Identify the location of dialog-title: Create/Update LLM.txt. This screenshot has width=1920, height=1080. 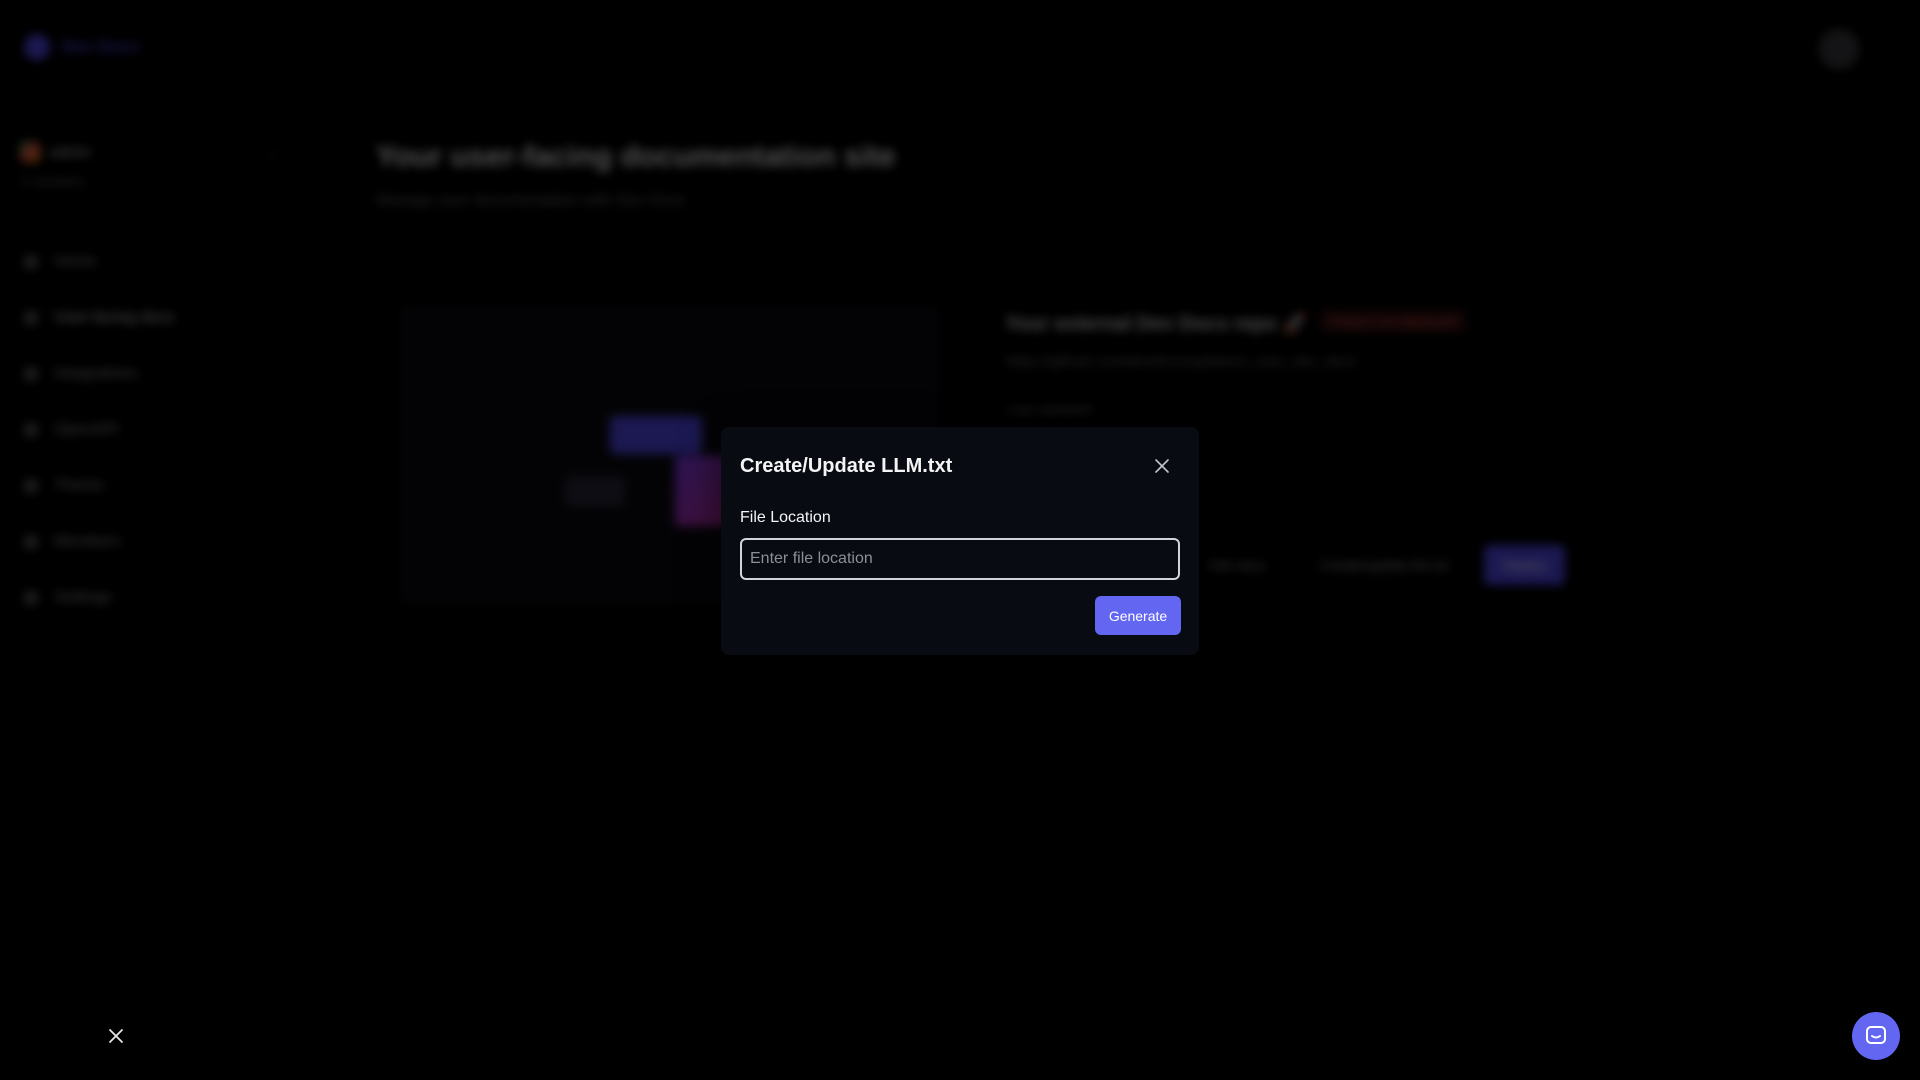
(846, 466).